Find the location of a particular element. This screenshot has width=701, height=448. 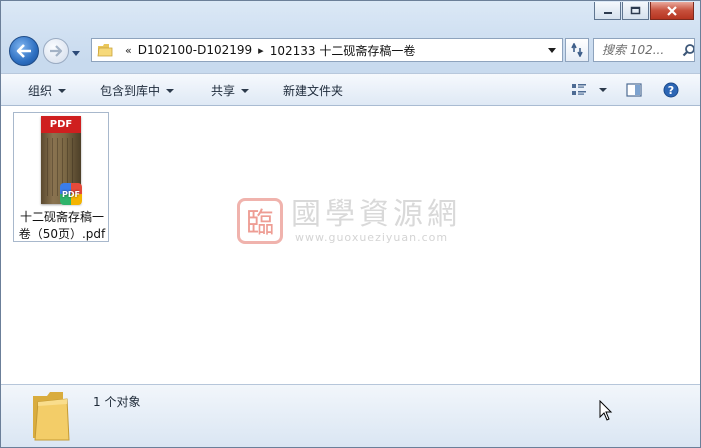

minimize-icon is located at coordinates (607, 12).